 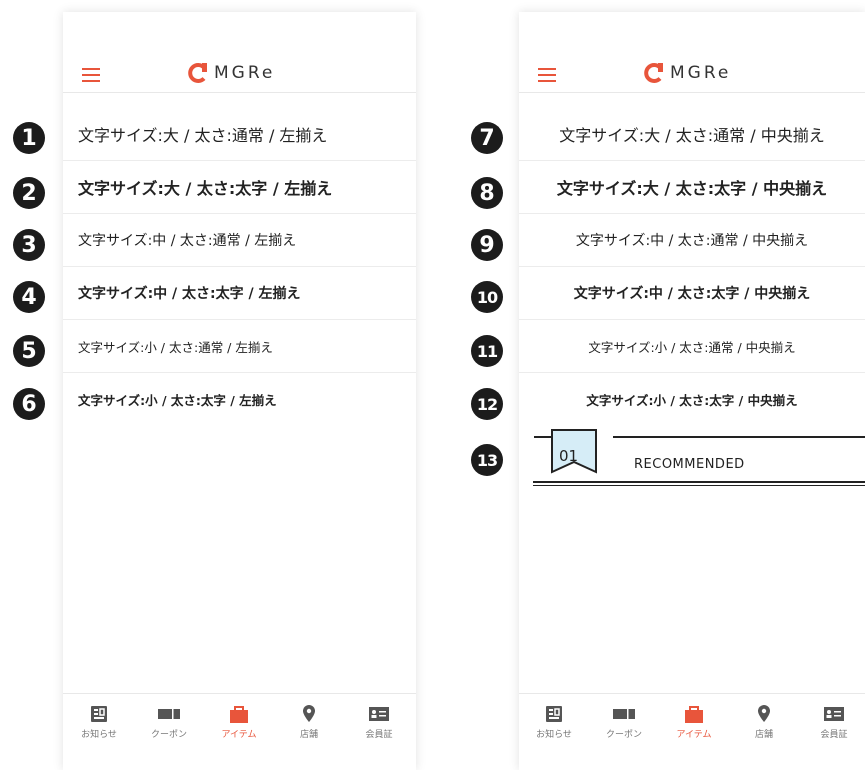 I want to click on annotation-marker: 12, so click(x=487, y=404).